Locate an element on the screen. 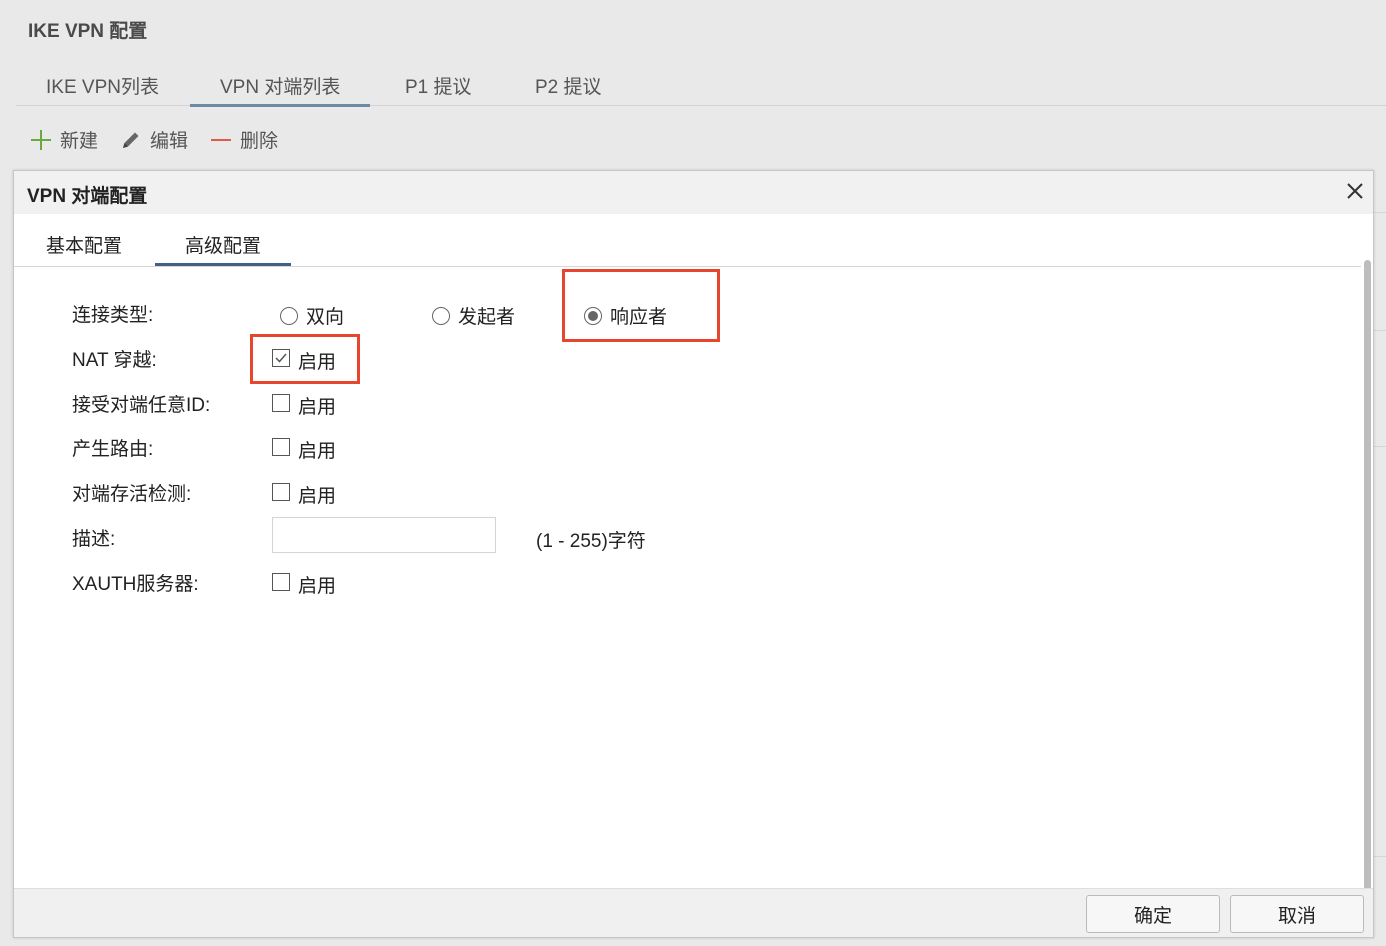  description-label: 描述: is located at coordinates (94, 539).